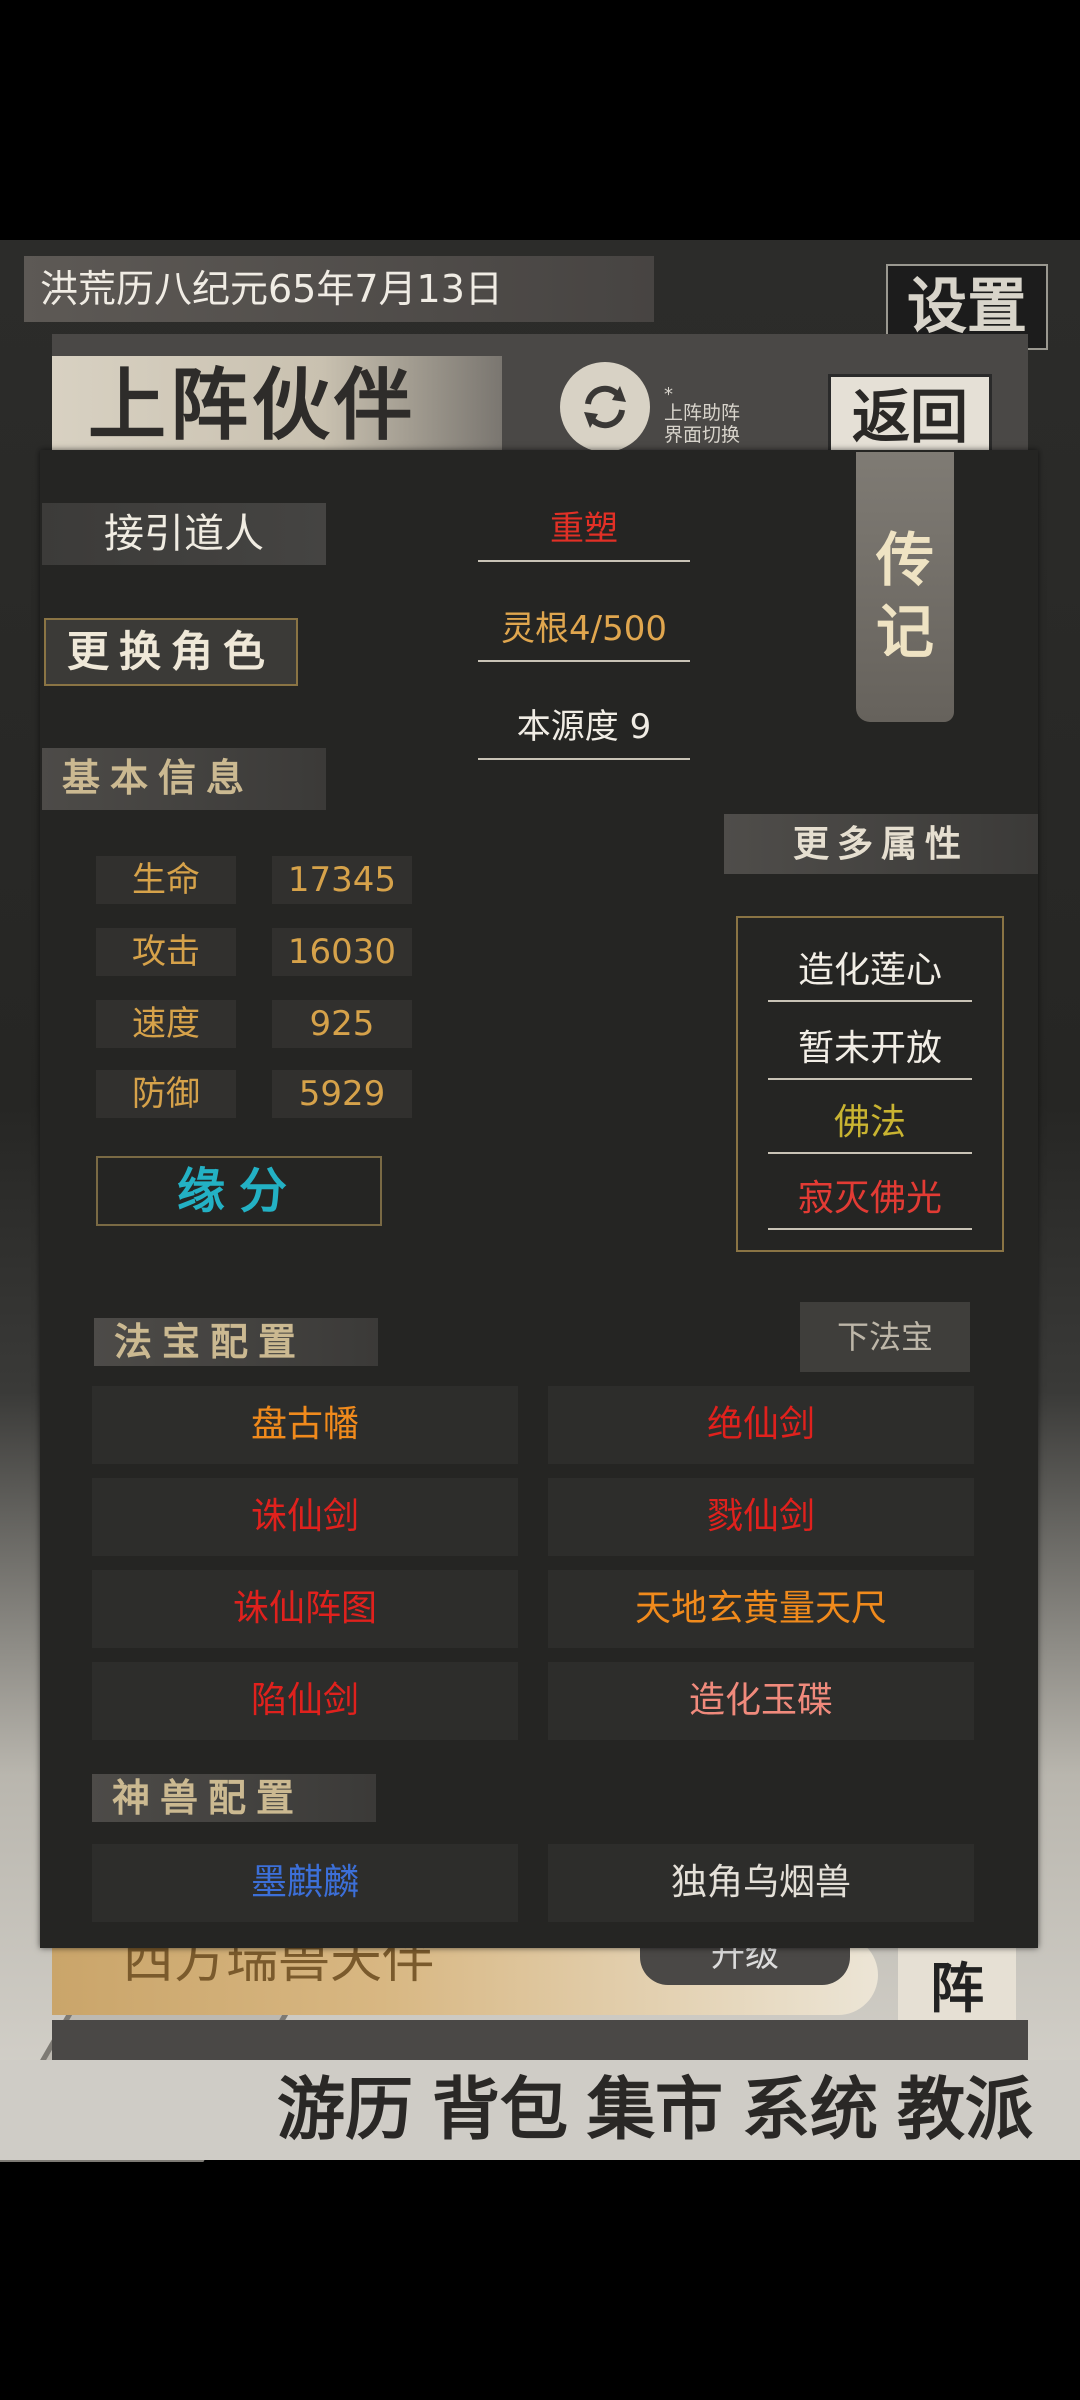  Describe the element at coordinates (305, 1609) in the screenshot. I see `treasure-slot: 诛仙阵图` at that location.